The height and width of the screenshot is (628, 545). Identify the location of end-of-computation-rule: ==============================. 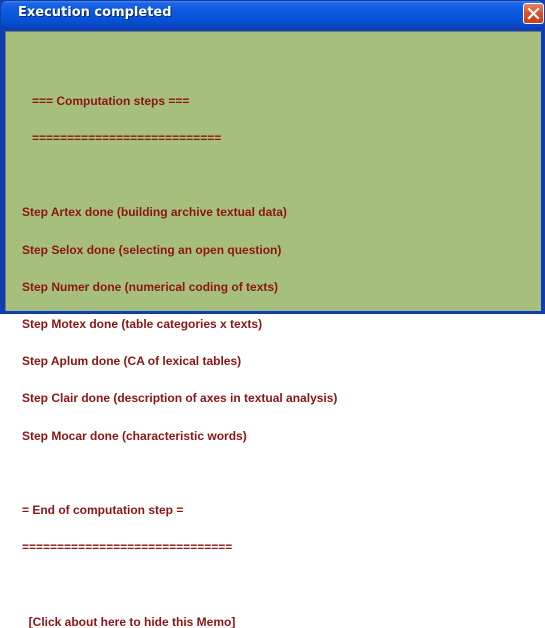
(127, 547).